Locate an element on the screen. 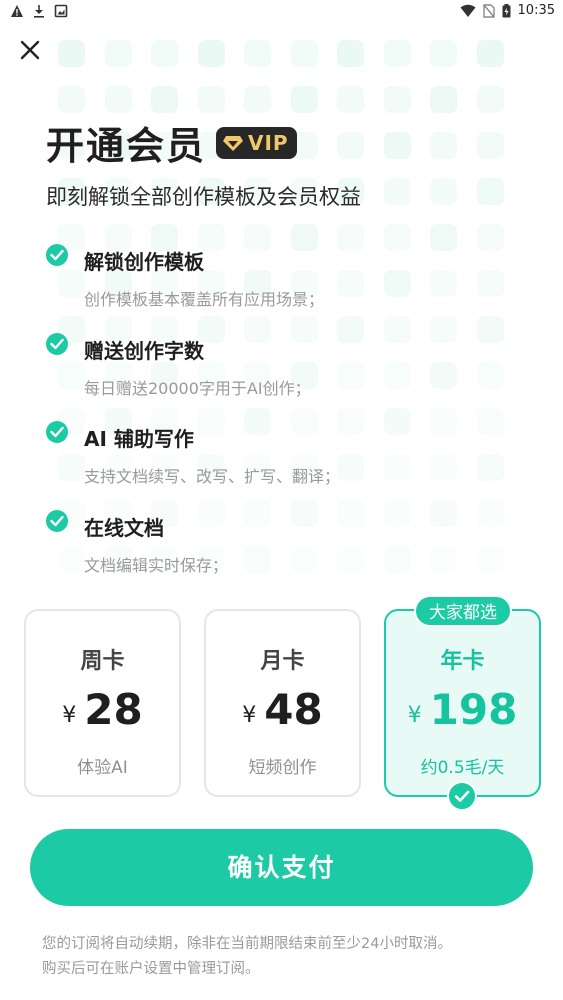  plan-price: ¥198 is located at coordinates (462, 709).